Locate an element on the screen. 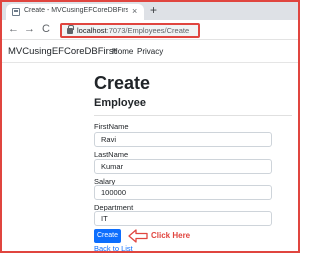 This screenshot has width=320, height=253. navbar-brand: MVCusingEFCoreDBFirst is located at coordinates (62, 51).